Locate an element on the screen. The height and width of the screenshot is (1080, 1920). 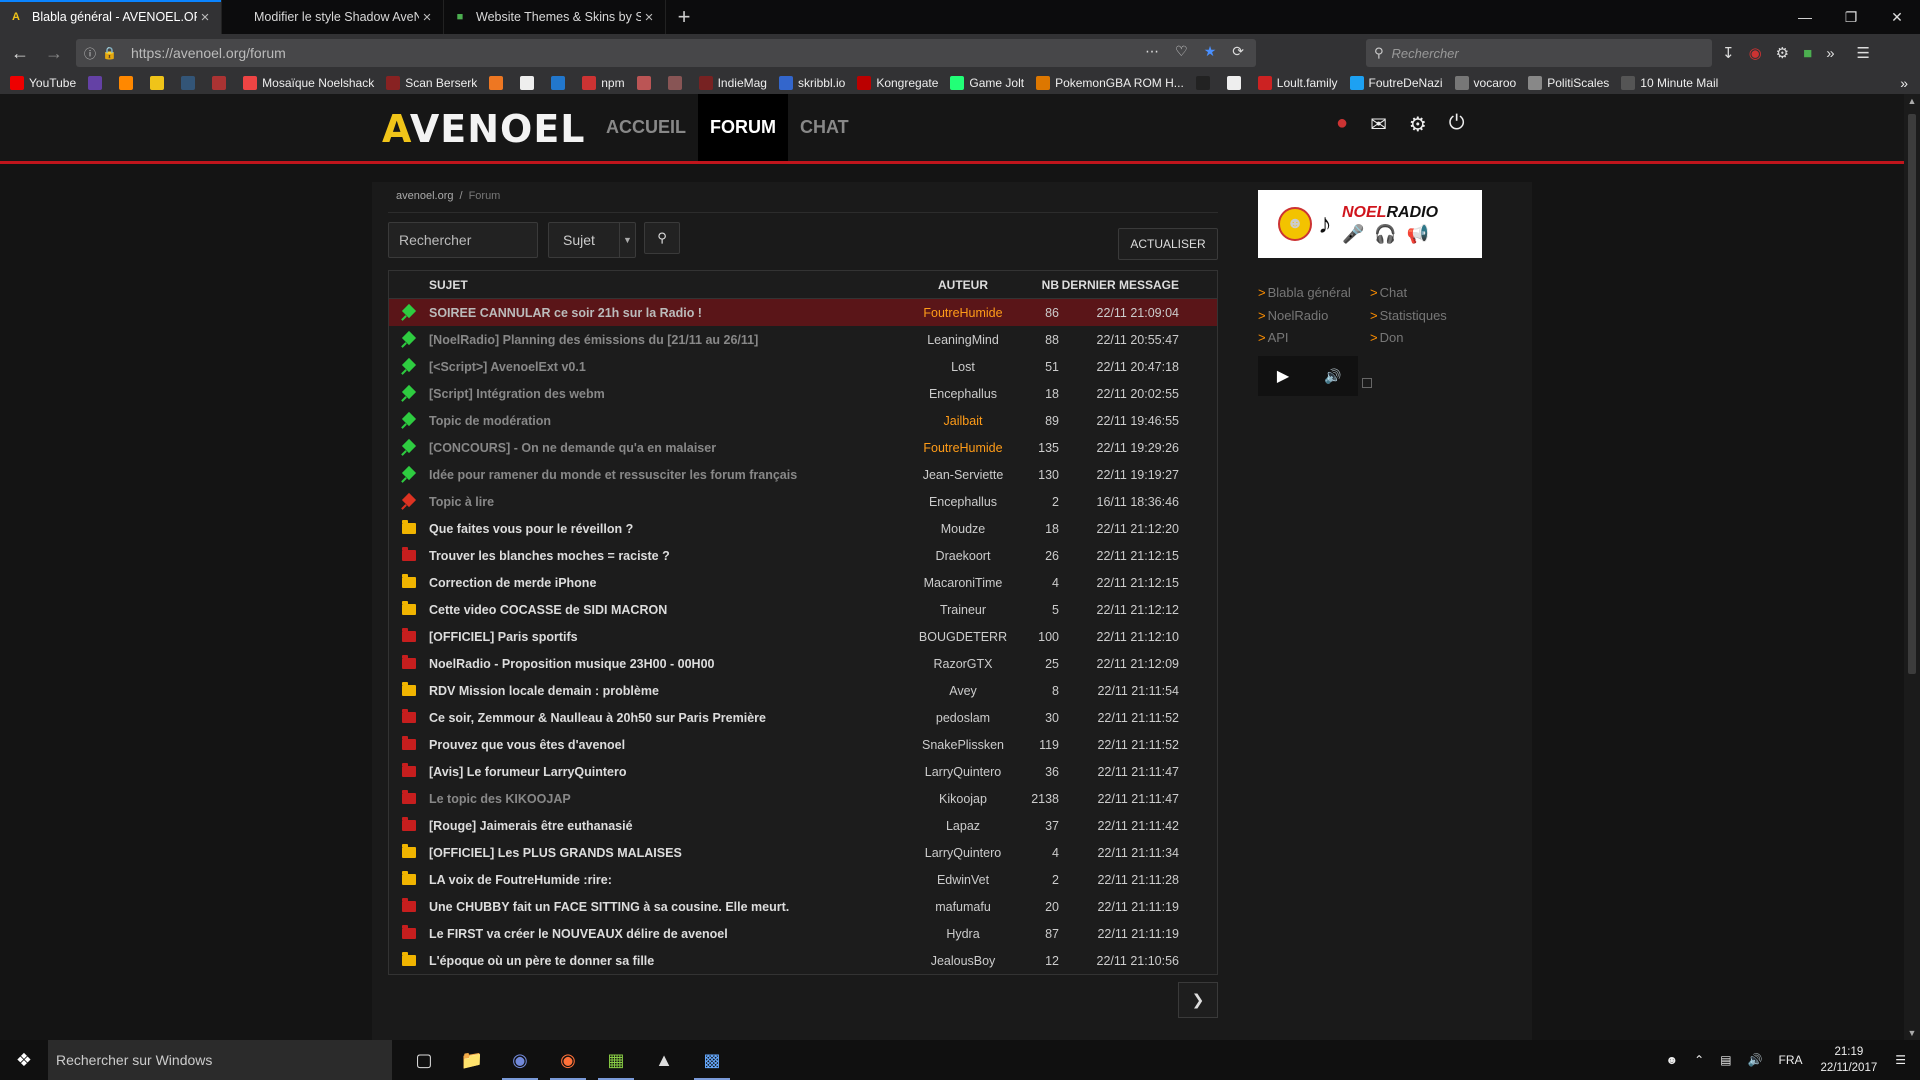
topic-last-message-date: 22/11 21:11:47 is located at coordinates (1124, 799).